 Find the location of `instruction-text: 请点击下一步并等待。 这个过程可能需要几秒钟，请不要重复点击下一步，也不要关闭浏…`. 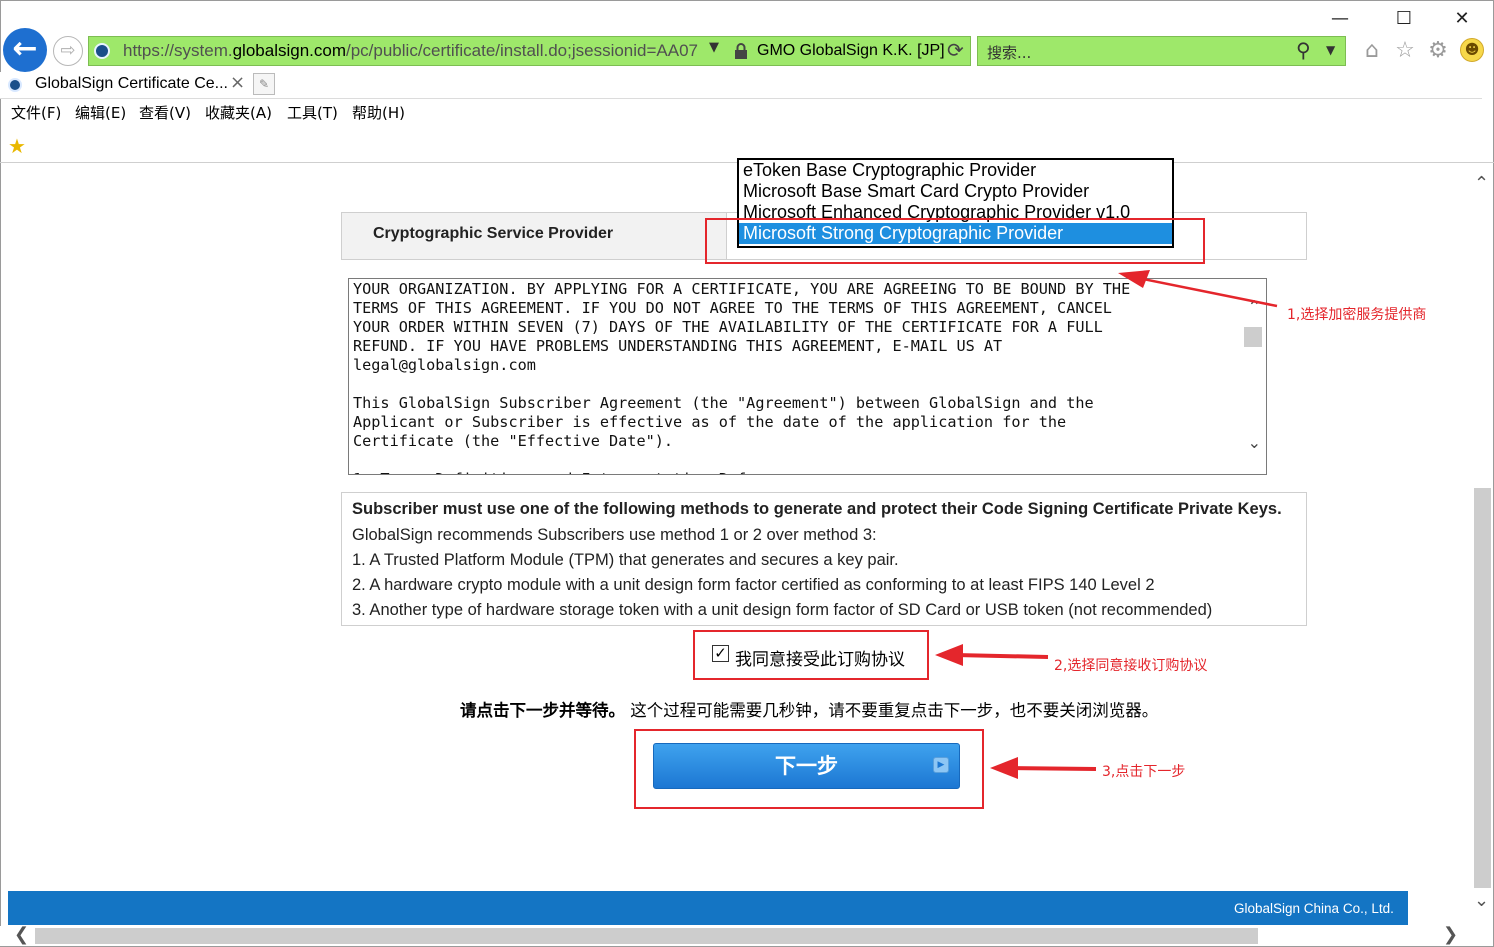

instruction-text: 请点击下一步并等待。 这个过程可能需要几秒钟，请不要重复点击下一步，也不要关闭浏… is located at coordinates (809, 710).